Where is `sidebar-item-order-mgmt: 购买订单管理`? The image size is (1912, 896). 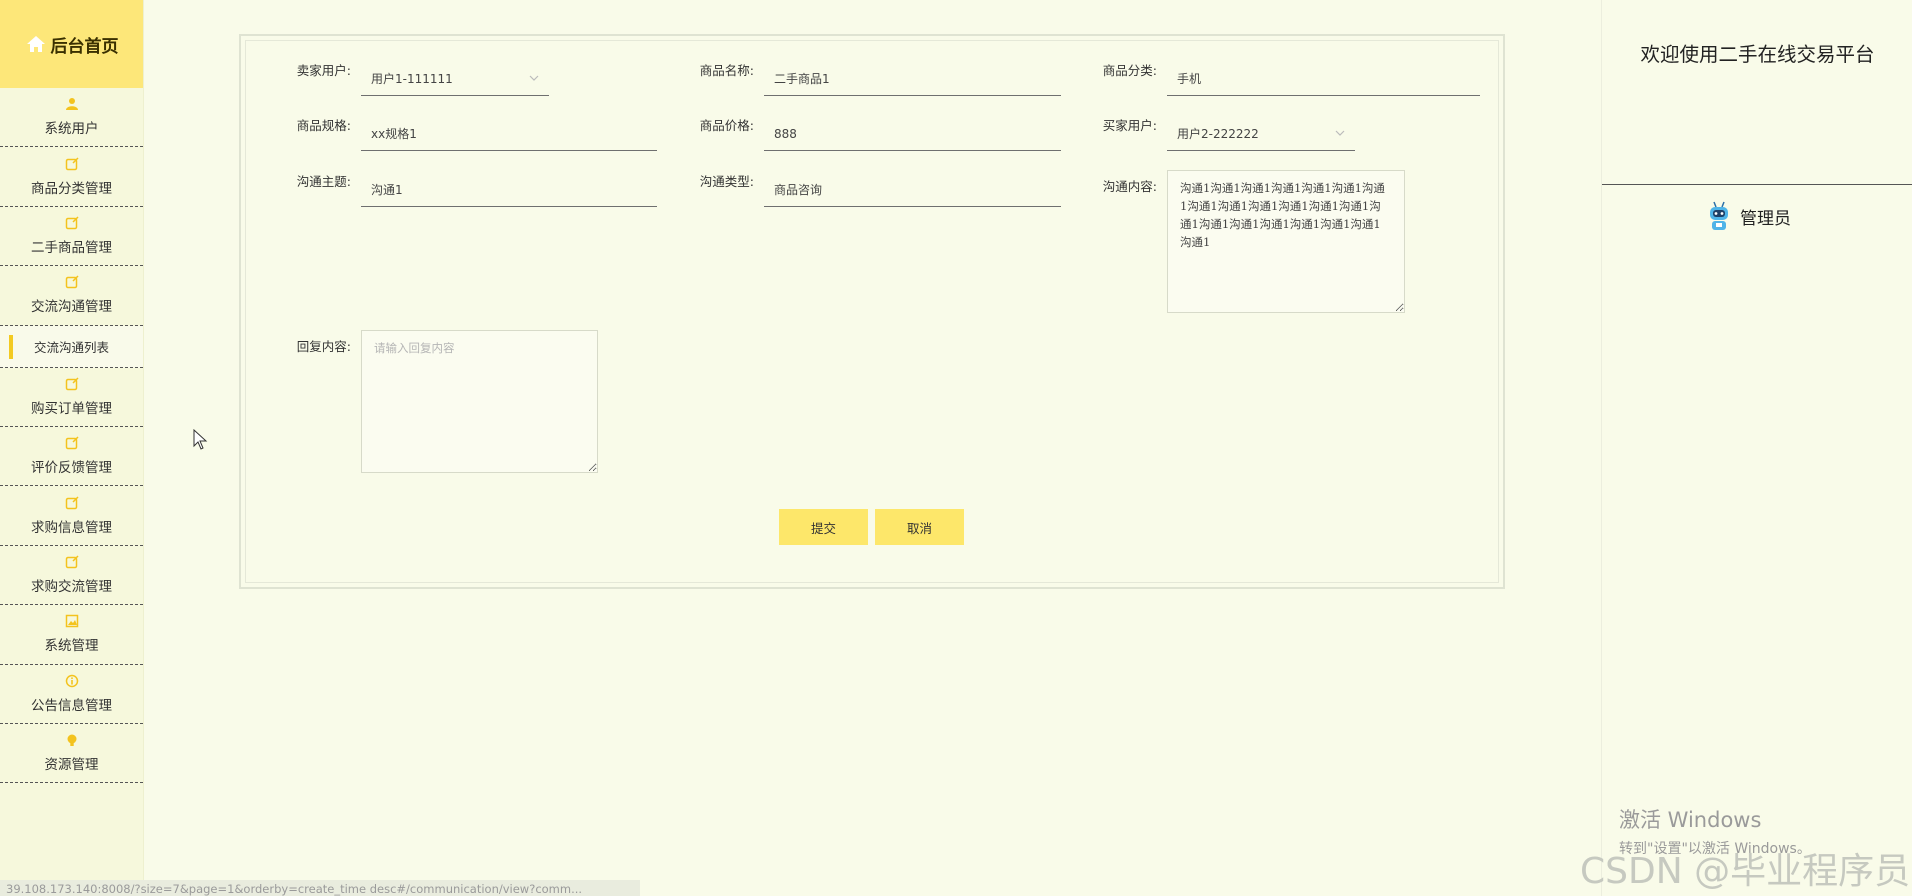 sidebar-item-order-mgmt: 购买订单管理 is located at coordinates (71, 397).